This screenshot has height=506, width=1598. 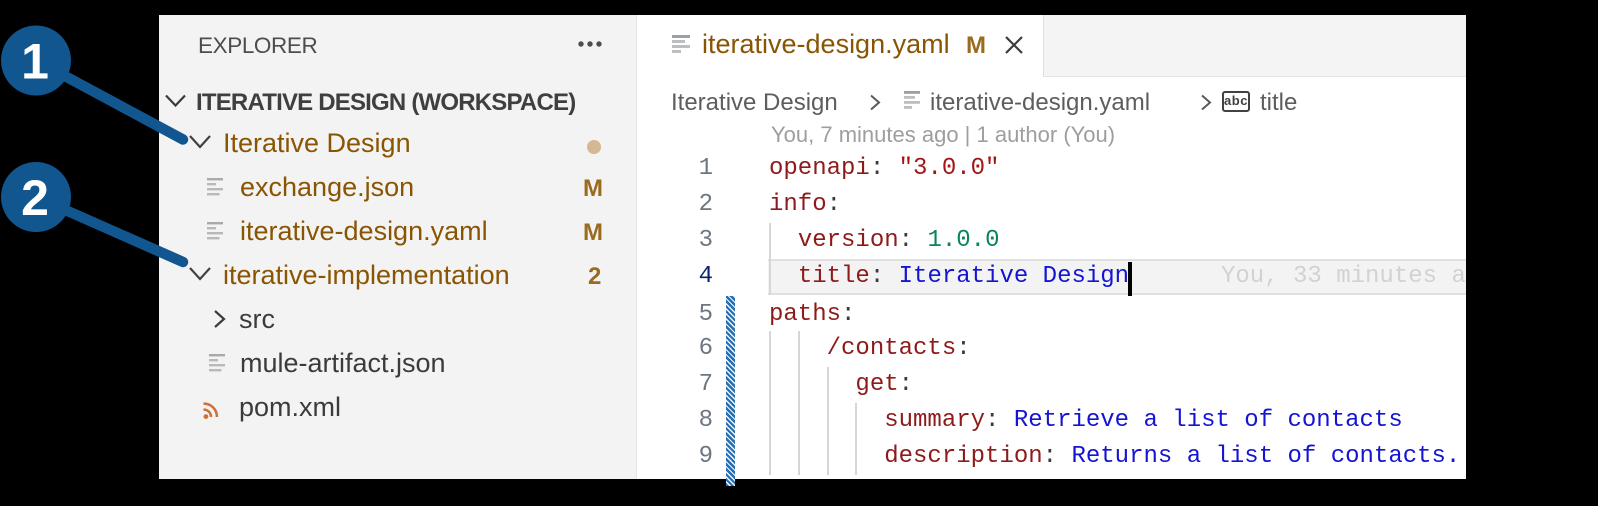 What do you see at coordinates (35, 198) in the screenshot?
I see `svg-text: 2` at bounding box center [35, 198].